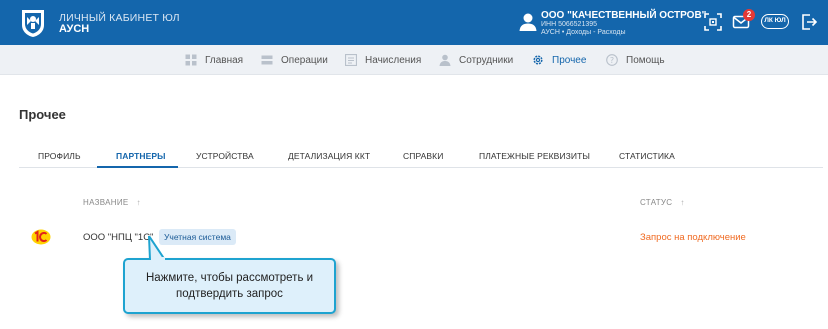 This screenshot has width=828, height=329. I want to click on nav-item-label: Прочее, so click(569, 60).